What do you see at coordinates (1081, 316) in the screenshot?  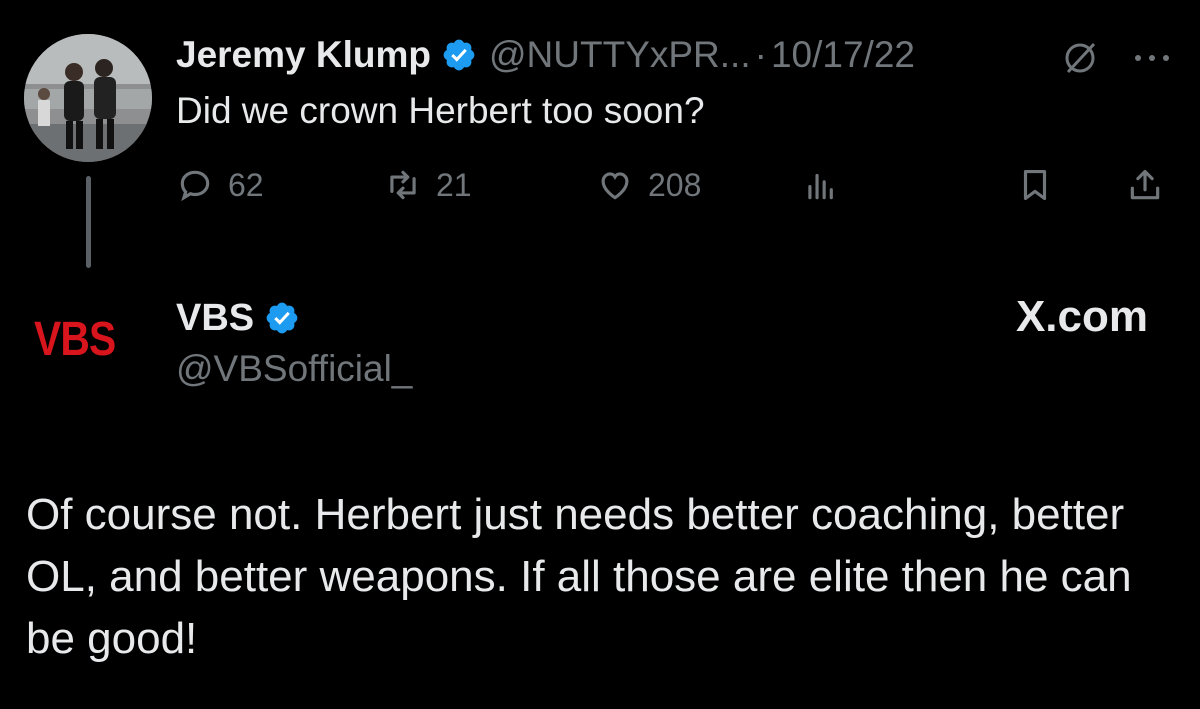 I see `xcom-watermark: X.com` at bounding box center [1081, 316].